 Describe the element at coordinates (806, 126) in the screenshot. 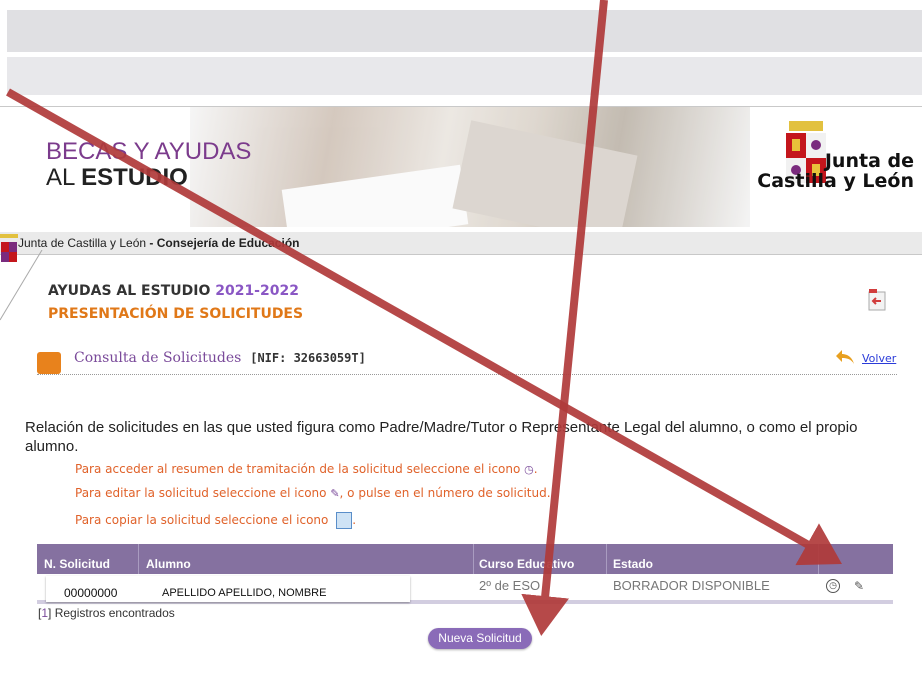

I see `crown-icon` at that location.